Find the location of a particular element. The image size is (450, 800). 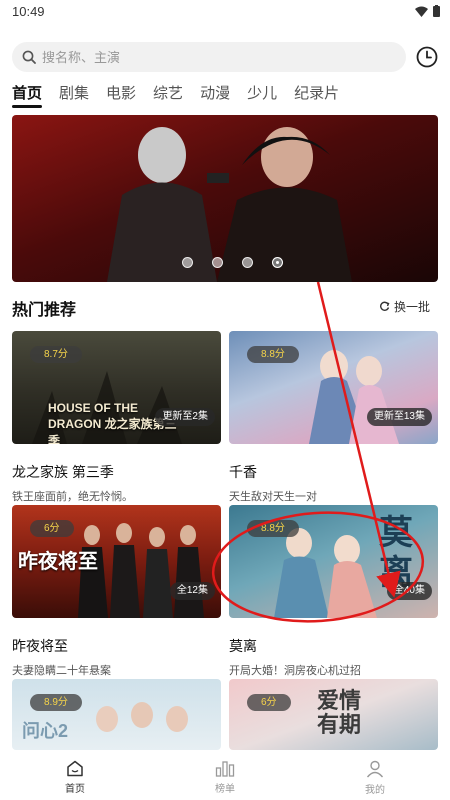

bottom-nav: 首页 榜单 我的 is located at coordinates (225, 775).